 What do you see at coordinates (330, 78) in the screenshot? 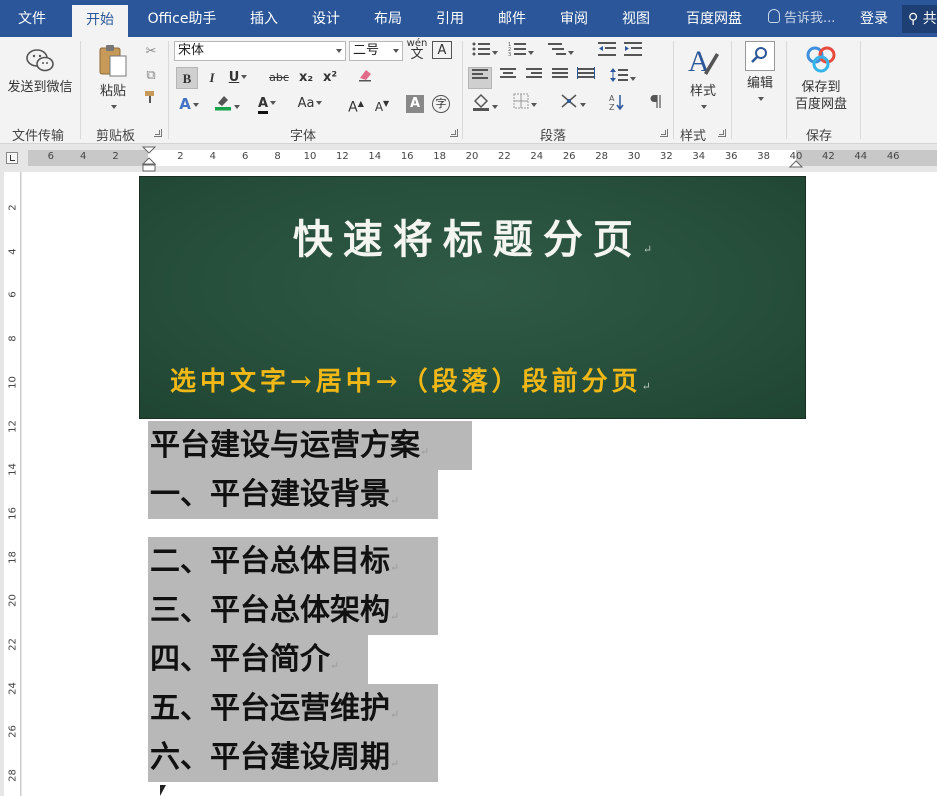
I see `superscript-button: x²` at bounding box center [330, 78].